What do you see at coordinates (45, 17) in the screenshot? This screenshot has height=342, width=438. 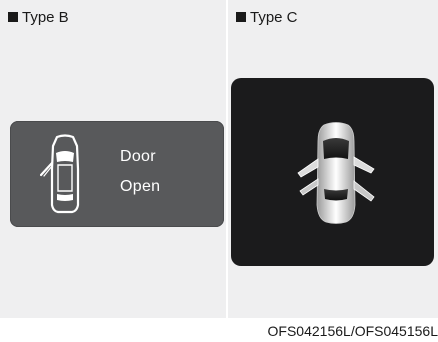 I see `type-b-label: Type B` at bounding box center [45, 17].